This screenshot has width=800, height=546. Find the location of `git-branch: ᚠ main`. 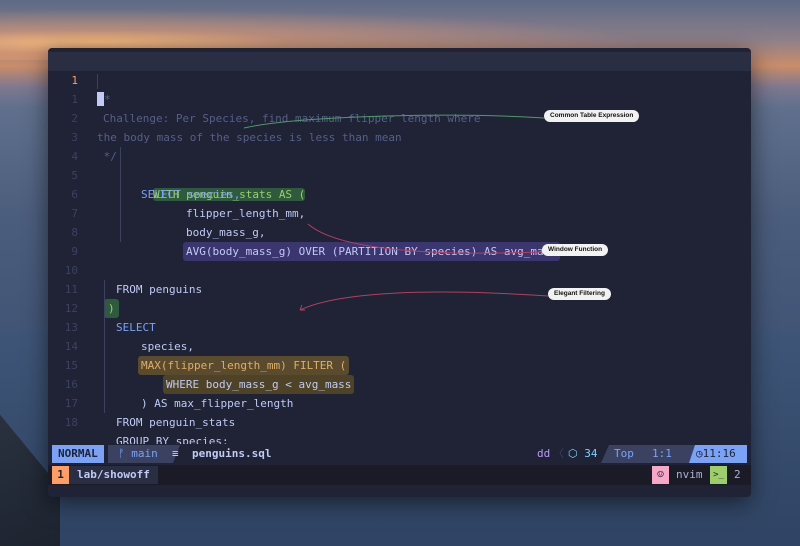

git-branch: ᚠ main is located at coordinates (144, 454).